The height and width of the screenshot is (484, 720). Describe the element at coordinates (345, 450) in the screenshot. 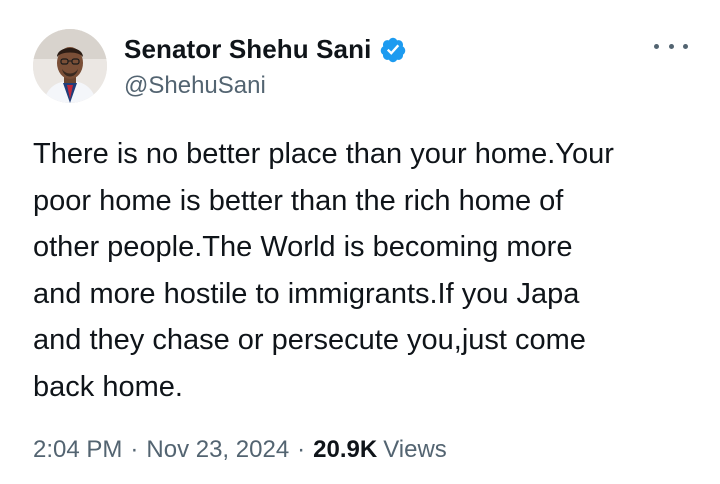

I see `views-count: 20.9K` at that location.